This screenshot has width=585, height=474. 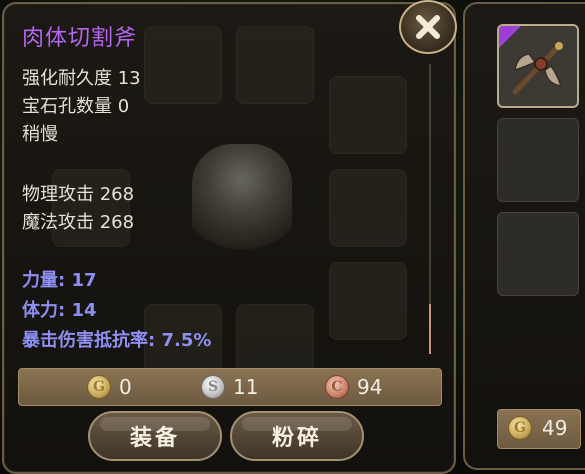 What do you see at coordinates (40, 134) in the screenshot?
I see `stat-attack-speed: 稍慢` at bounding box center [40, 134].